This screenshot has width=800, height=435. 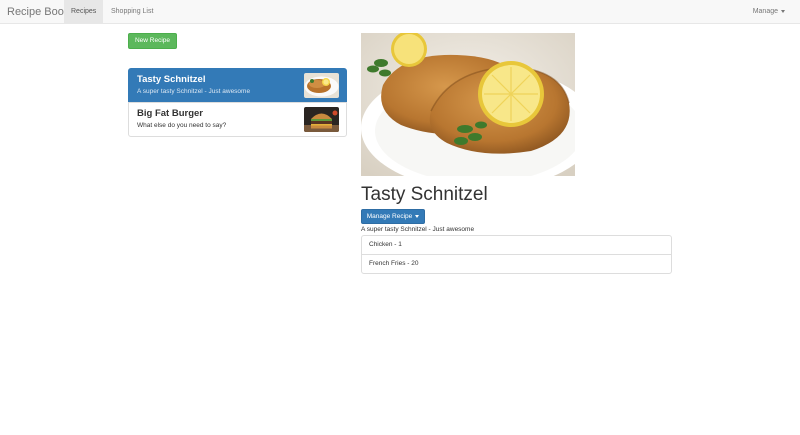 What do you see at coordinates (321, 119) in the screenshot?
I see `recipe-thumbnail-burger` at bounding box center [321, 119].